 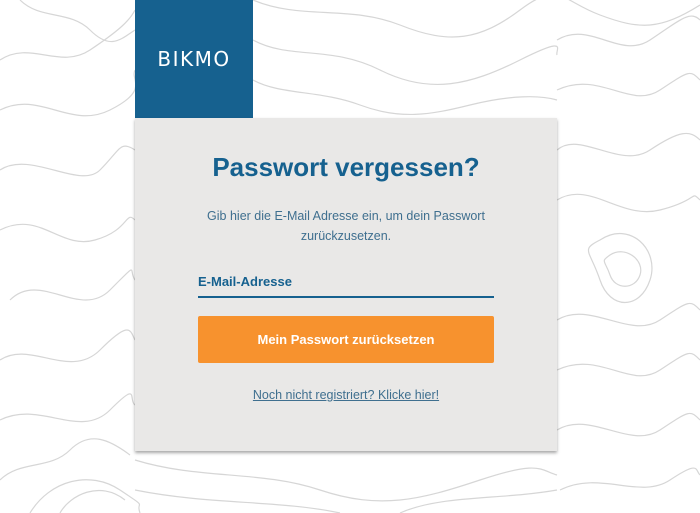 What do you see at coordinates (346, 167) in the screenshot?
I see `page-title: Passwort vergessen?` at bounding box center [346, 167].